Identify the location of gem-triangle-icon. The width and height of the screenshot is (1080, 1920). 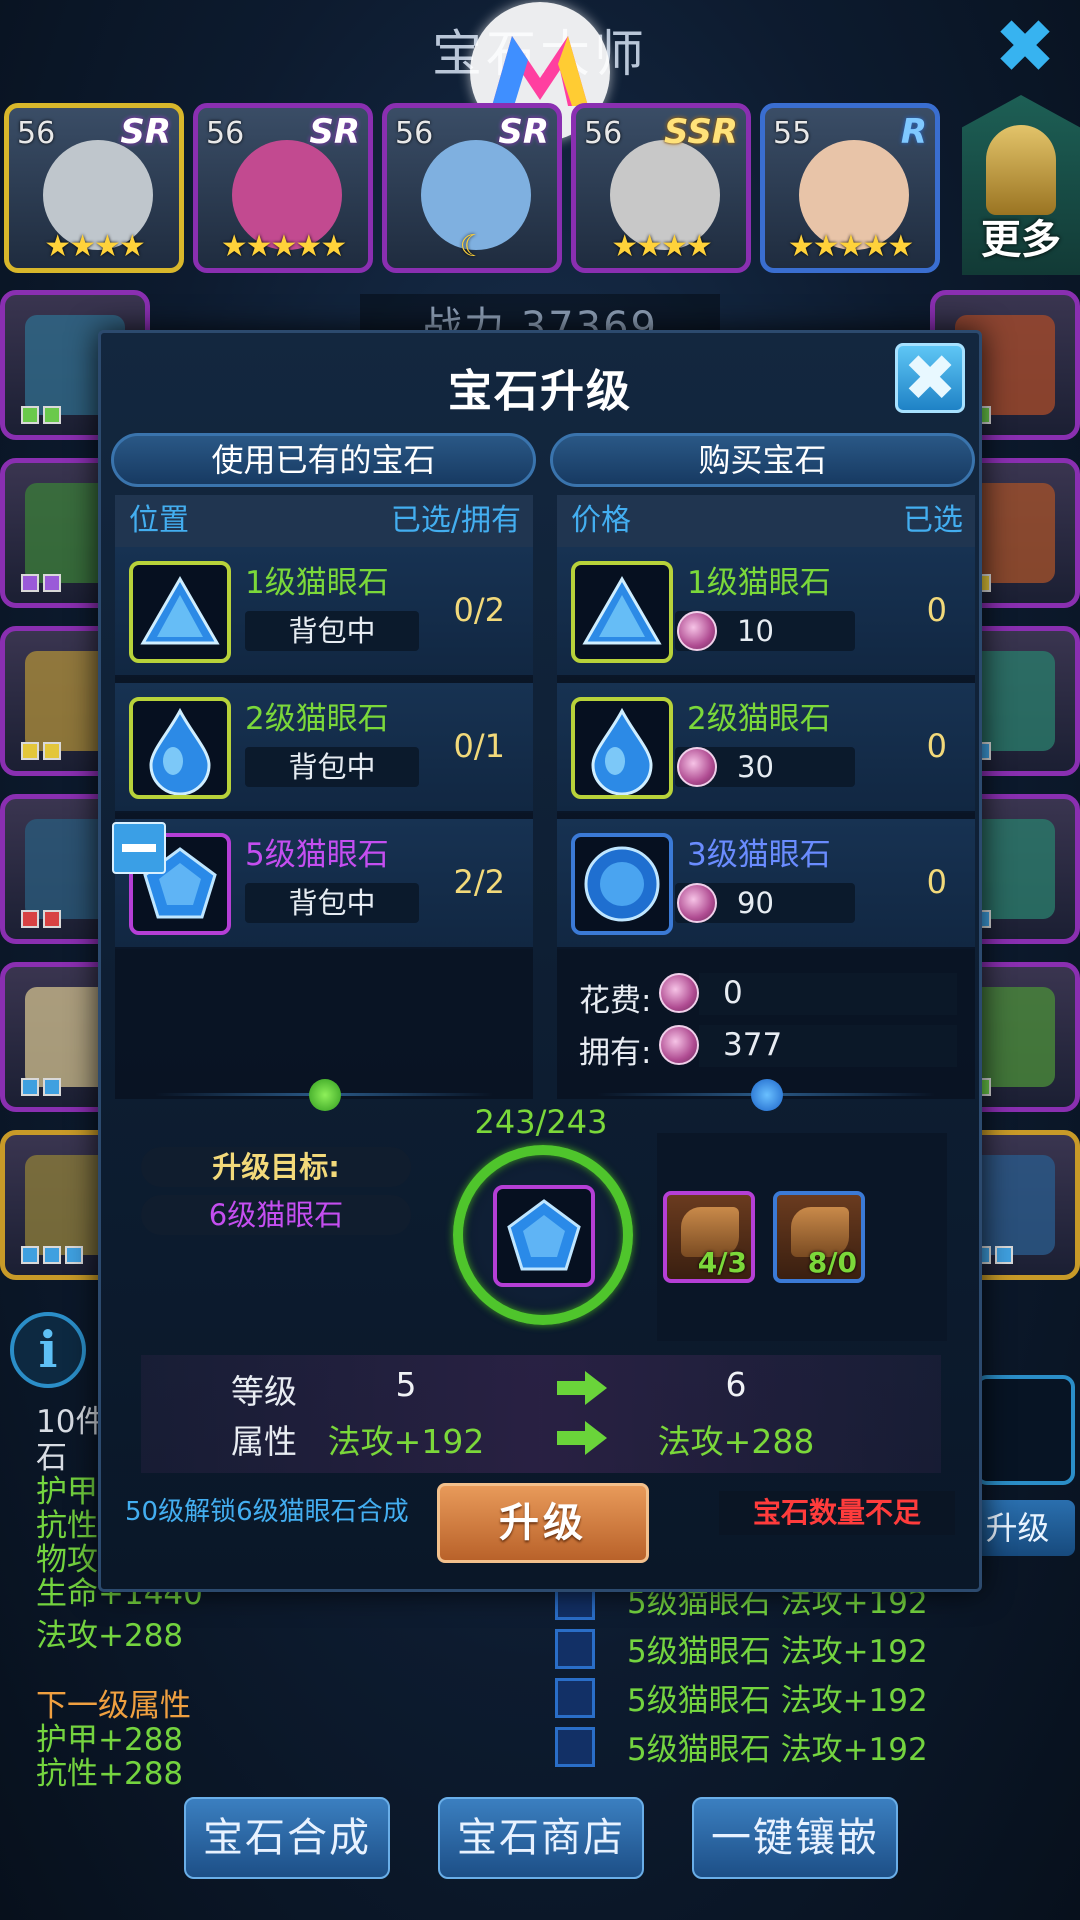
(180, 612).